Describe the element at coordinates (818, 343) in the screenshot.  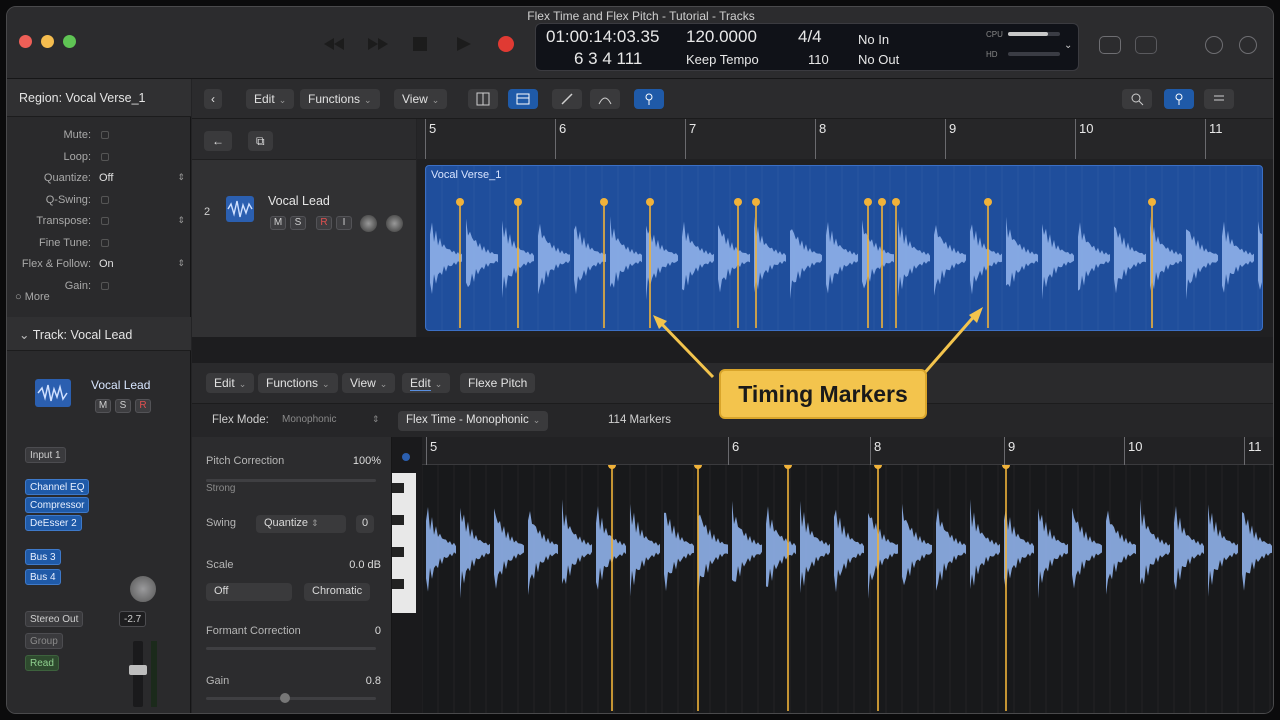
I see `callout-arrows` at that location.